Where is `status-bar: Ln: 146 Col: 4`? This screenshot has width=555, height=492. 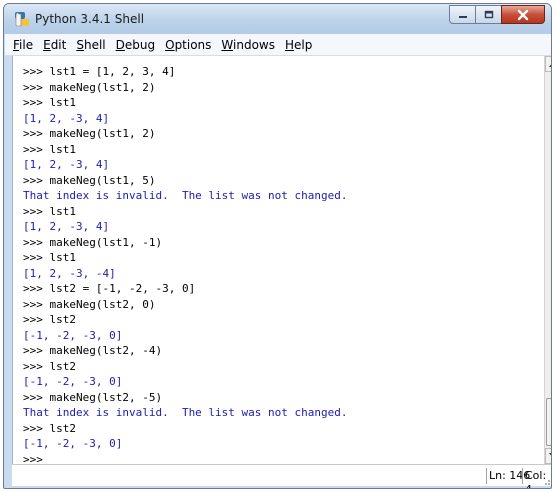 status-bar: Ln: 146 Col: 4 is located at coordinates (281, 476).